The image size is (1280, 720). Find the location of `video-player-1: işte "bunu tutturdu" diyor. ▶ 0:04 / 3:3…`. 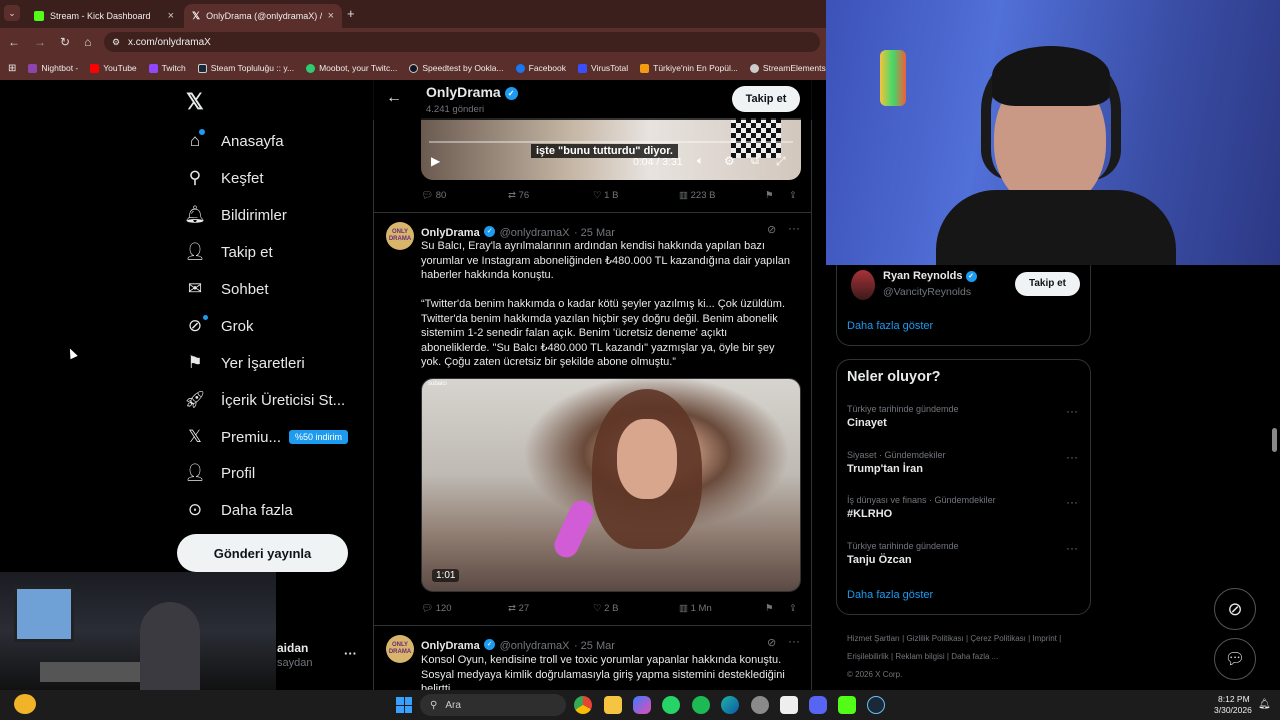

video-player-1: işte "bunu tutturdu" diyor. ▶ 0:04 / 3:3… is located at coordinates (611, 149).